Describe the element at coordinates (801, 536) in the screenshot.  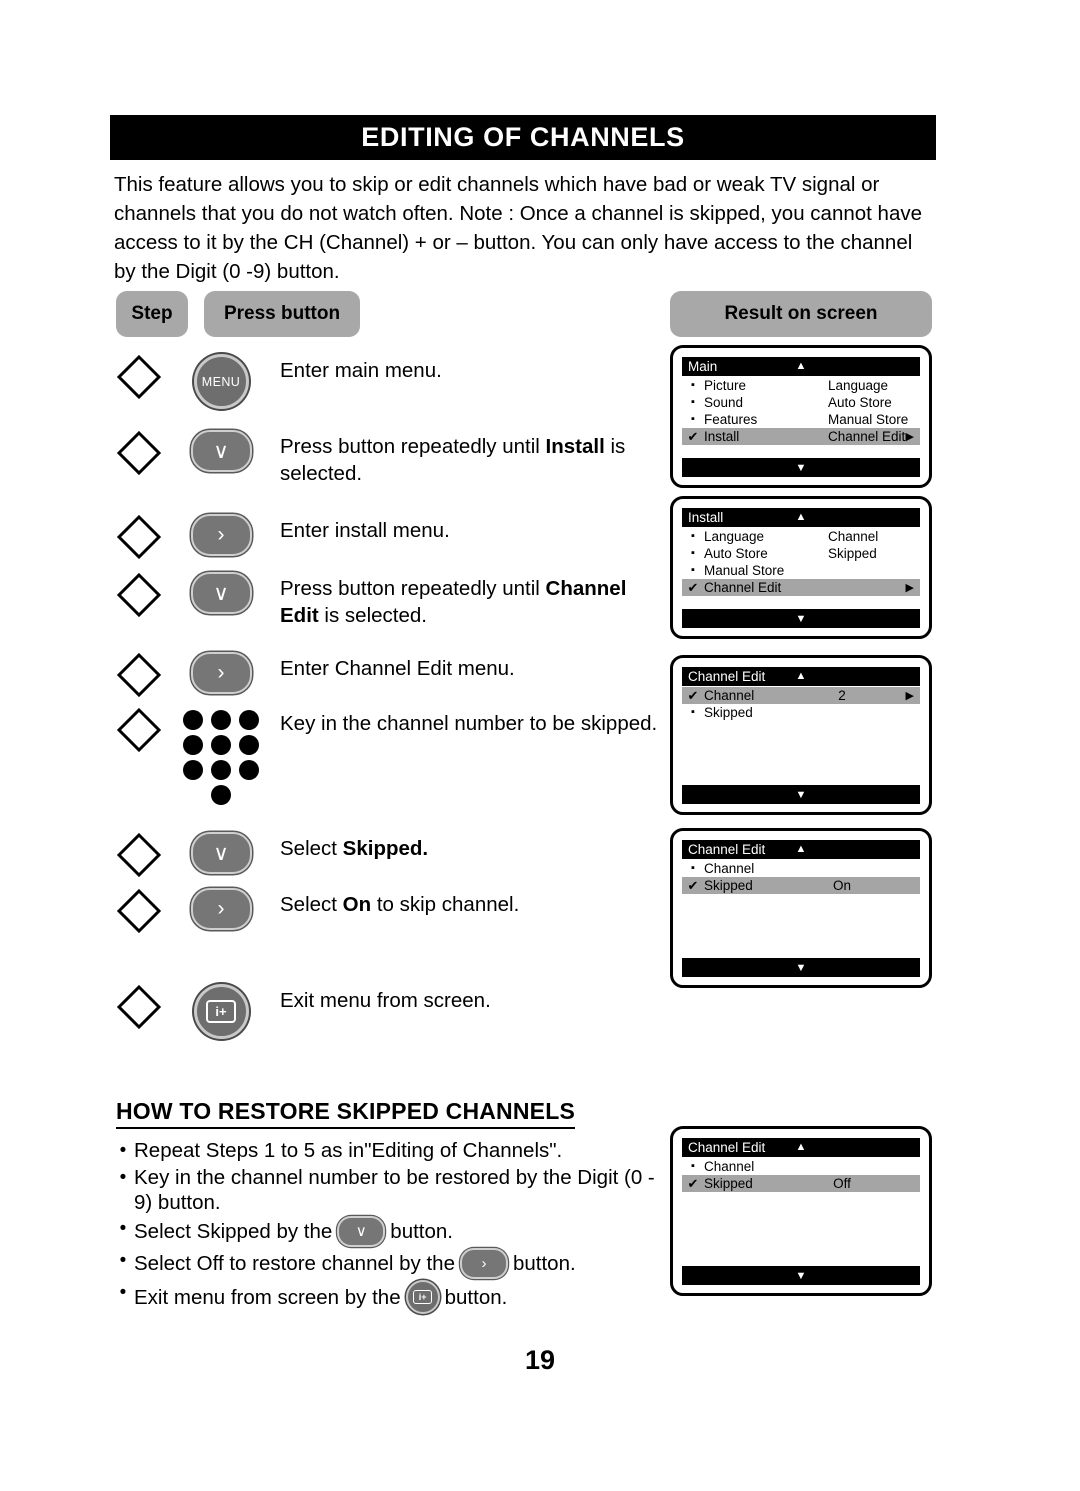
I see `osd-menu-item: ▪ Language Channel` at that location.